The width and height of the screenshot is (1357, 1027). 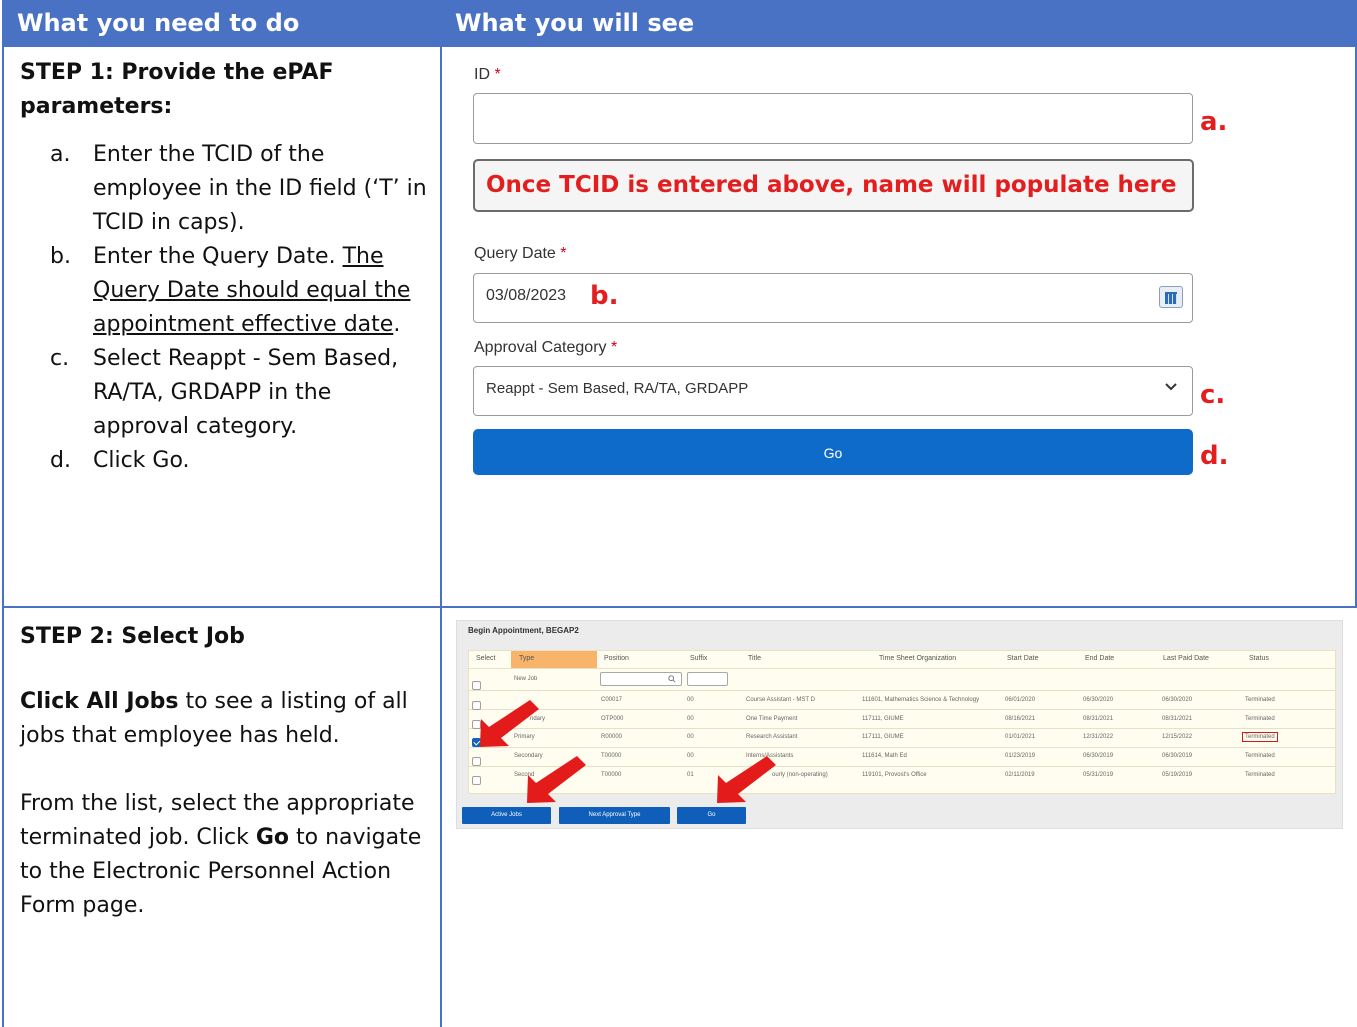 What do you see at coordinates (177, 89) in the screenshot?
I see `step1-title: STEP 1: Provide the ePAF parameters:` at bounding box center [177, 89].